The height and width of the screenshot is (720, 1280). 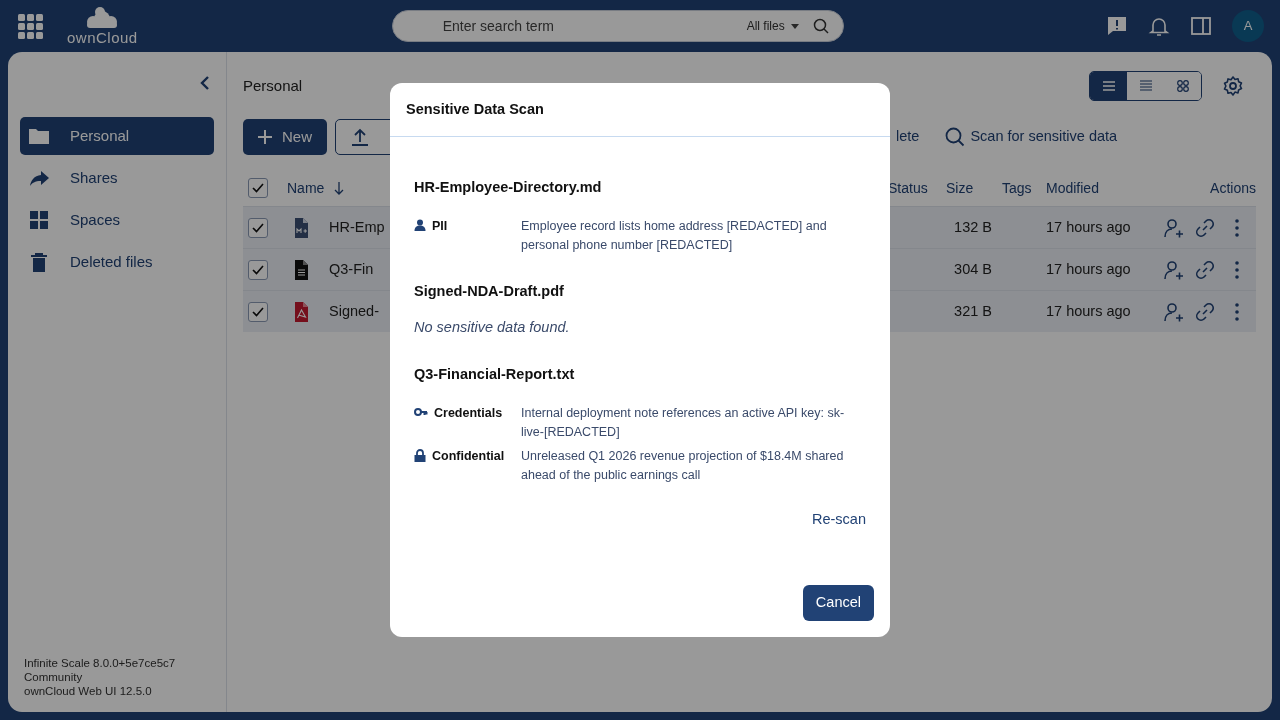 What do you see at coordinates (354, 311) in the screenshot?
I see `file-name: Signed-` at bounding box center [354, 311].